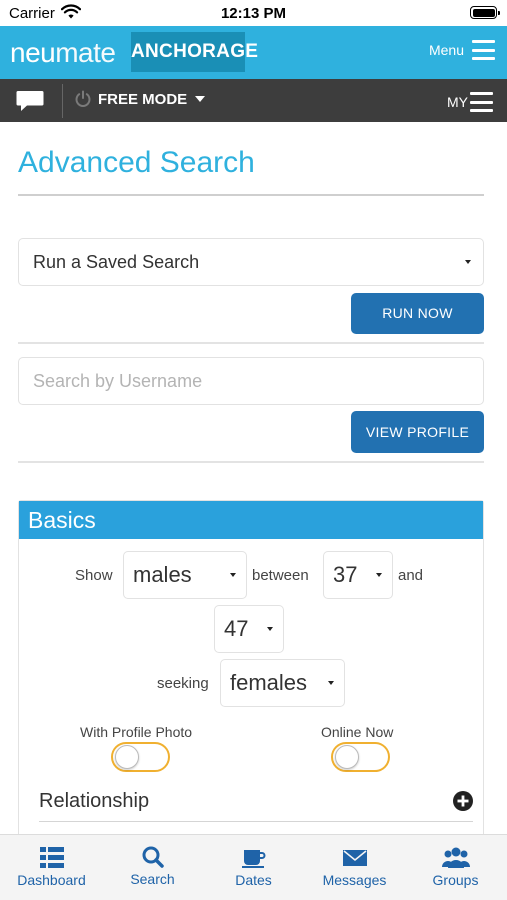 This screenshot has height=900, width=507. I want to click on sub-navigation: FREE MODE MY, so click(253, 100).